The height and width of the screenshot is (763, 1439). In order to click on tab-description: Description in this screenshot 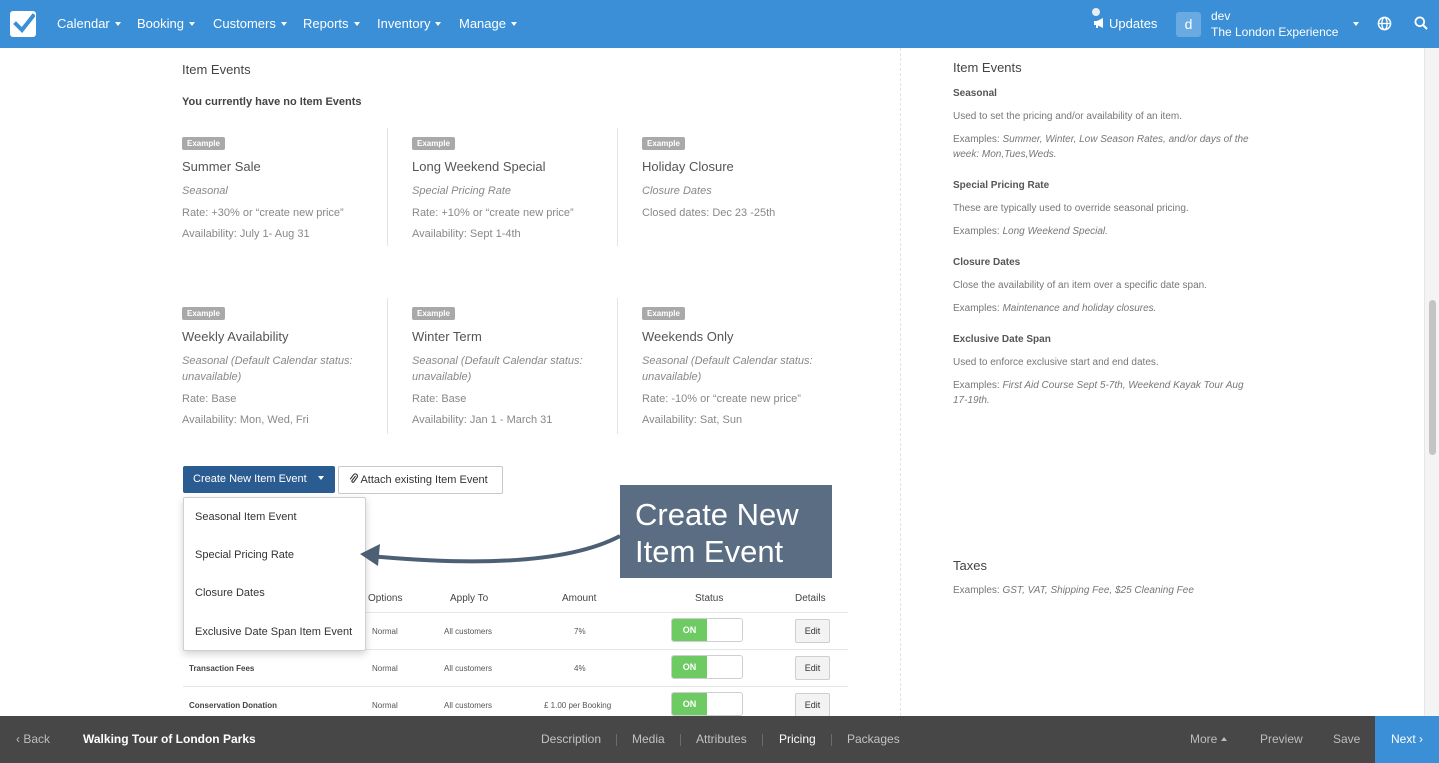, I will do `click(571, 739)`.